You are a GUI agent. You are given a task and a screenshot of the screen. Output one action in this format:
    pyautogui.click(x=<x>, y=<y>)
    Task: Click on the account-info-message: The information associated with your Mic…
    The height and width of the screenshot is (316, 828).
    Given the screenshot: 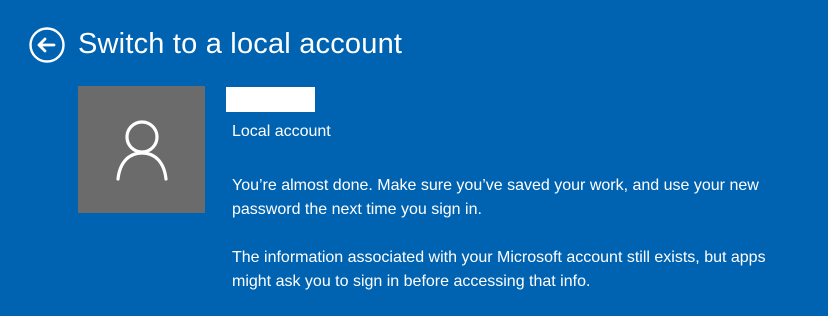 What is the action you would take?
    pyautogui.click(x=499, y=269)
    